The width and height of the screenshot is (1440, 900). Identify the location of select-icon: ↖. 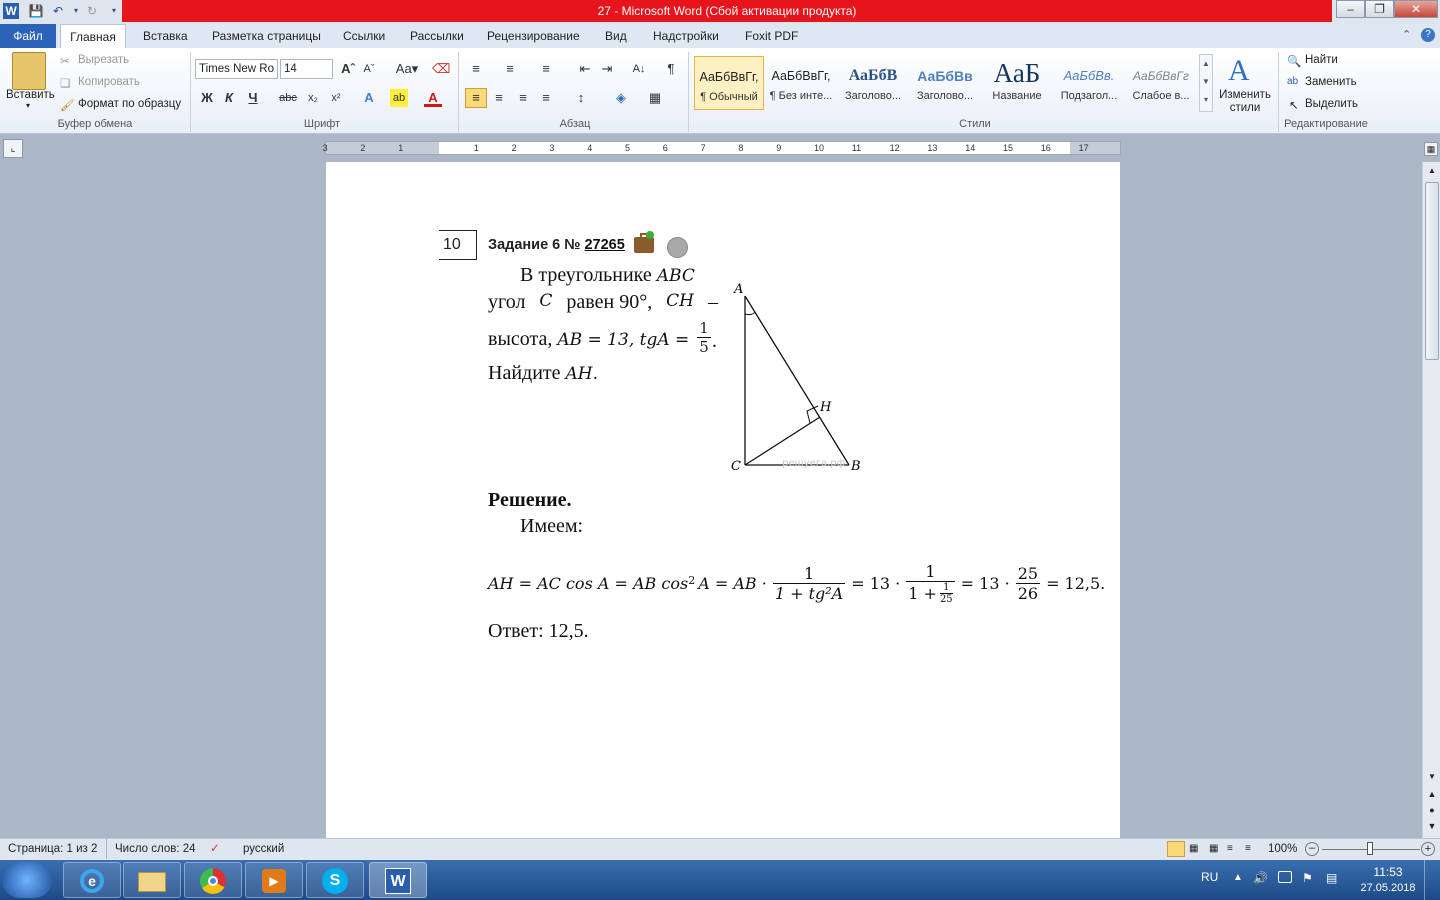
(1294, 105).